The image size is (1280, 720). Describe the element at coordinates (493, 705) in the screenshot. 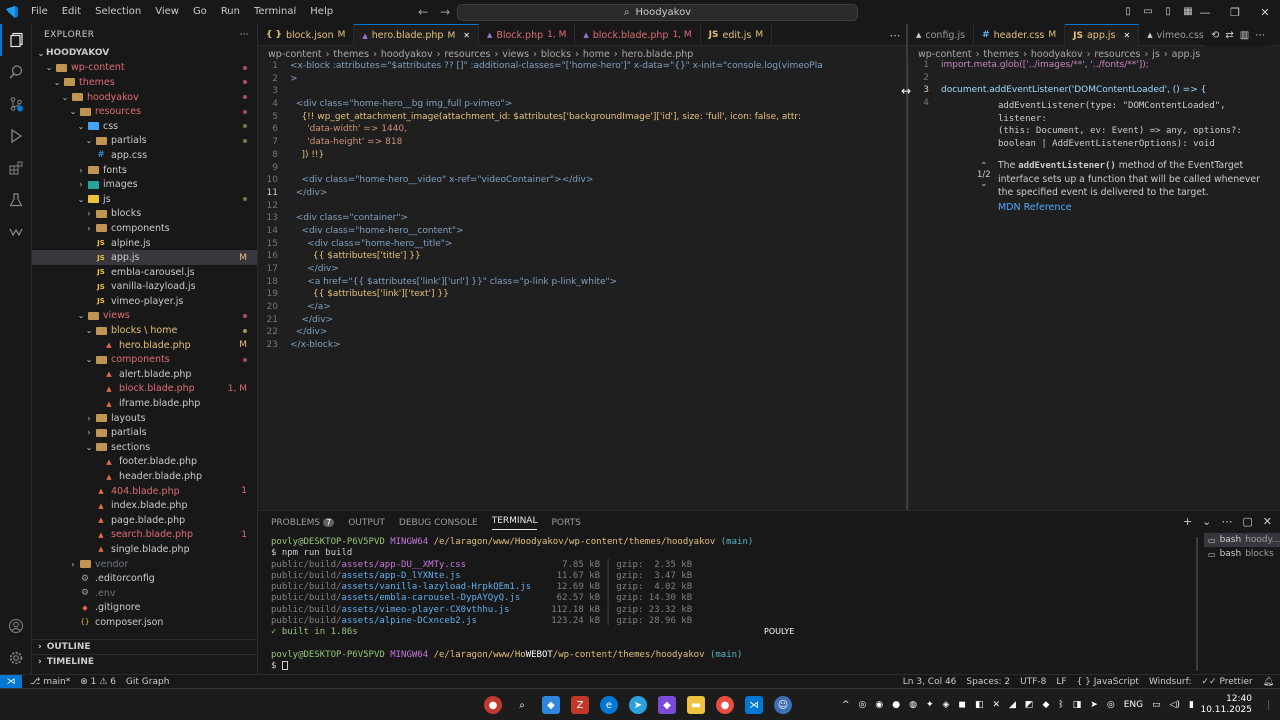

I see `avatar-app-icon: ●` at that location.